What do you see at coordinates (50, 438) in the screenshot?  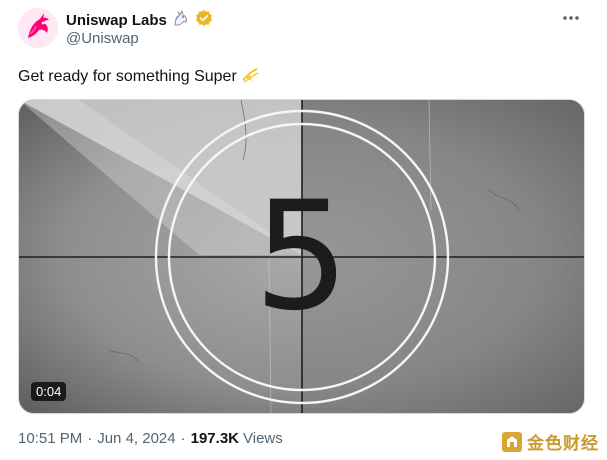 I see `tweet-time: 10:51 PM` at bounding box center [50, 438].